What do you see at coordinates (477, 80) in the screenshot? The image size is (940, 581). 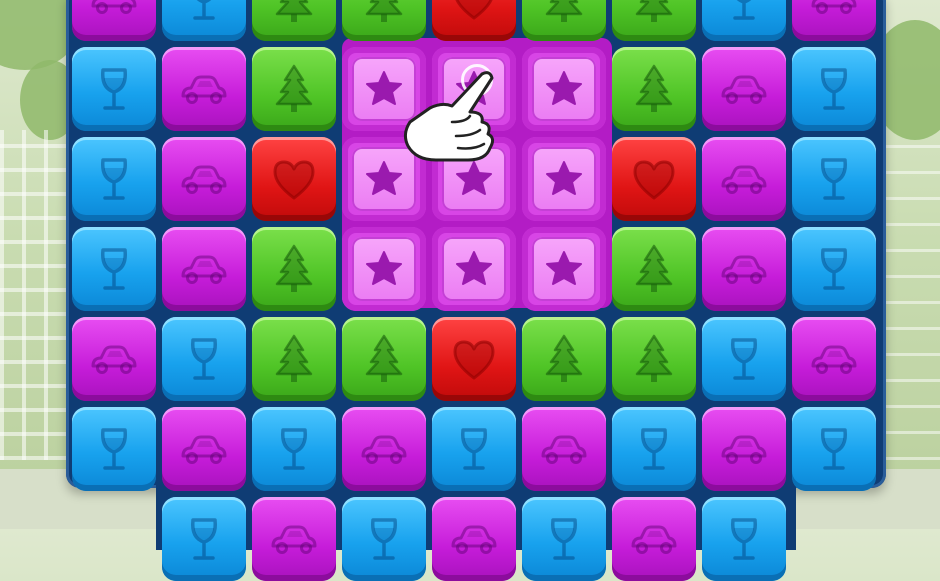 I see `tap-indicator` at bounding box center [477, 80].